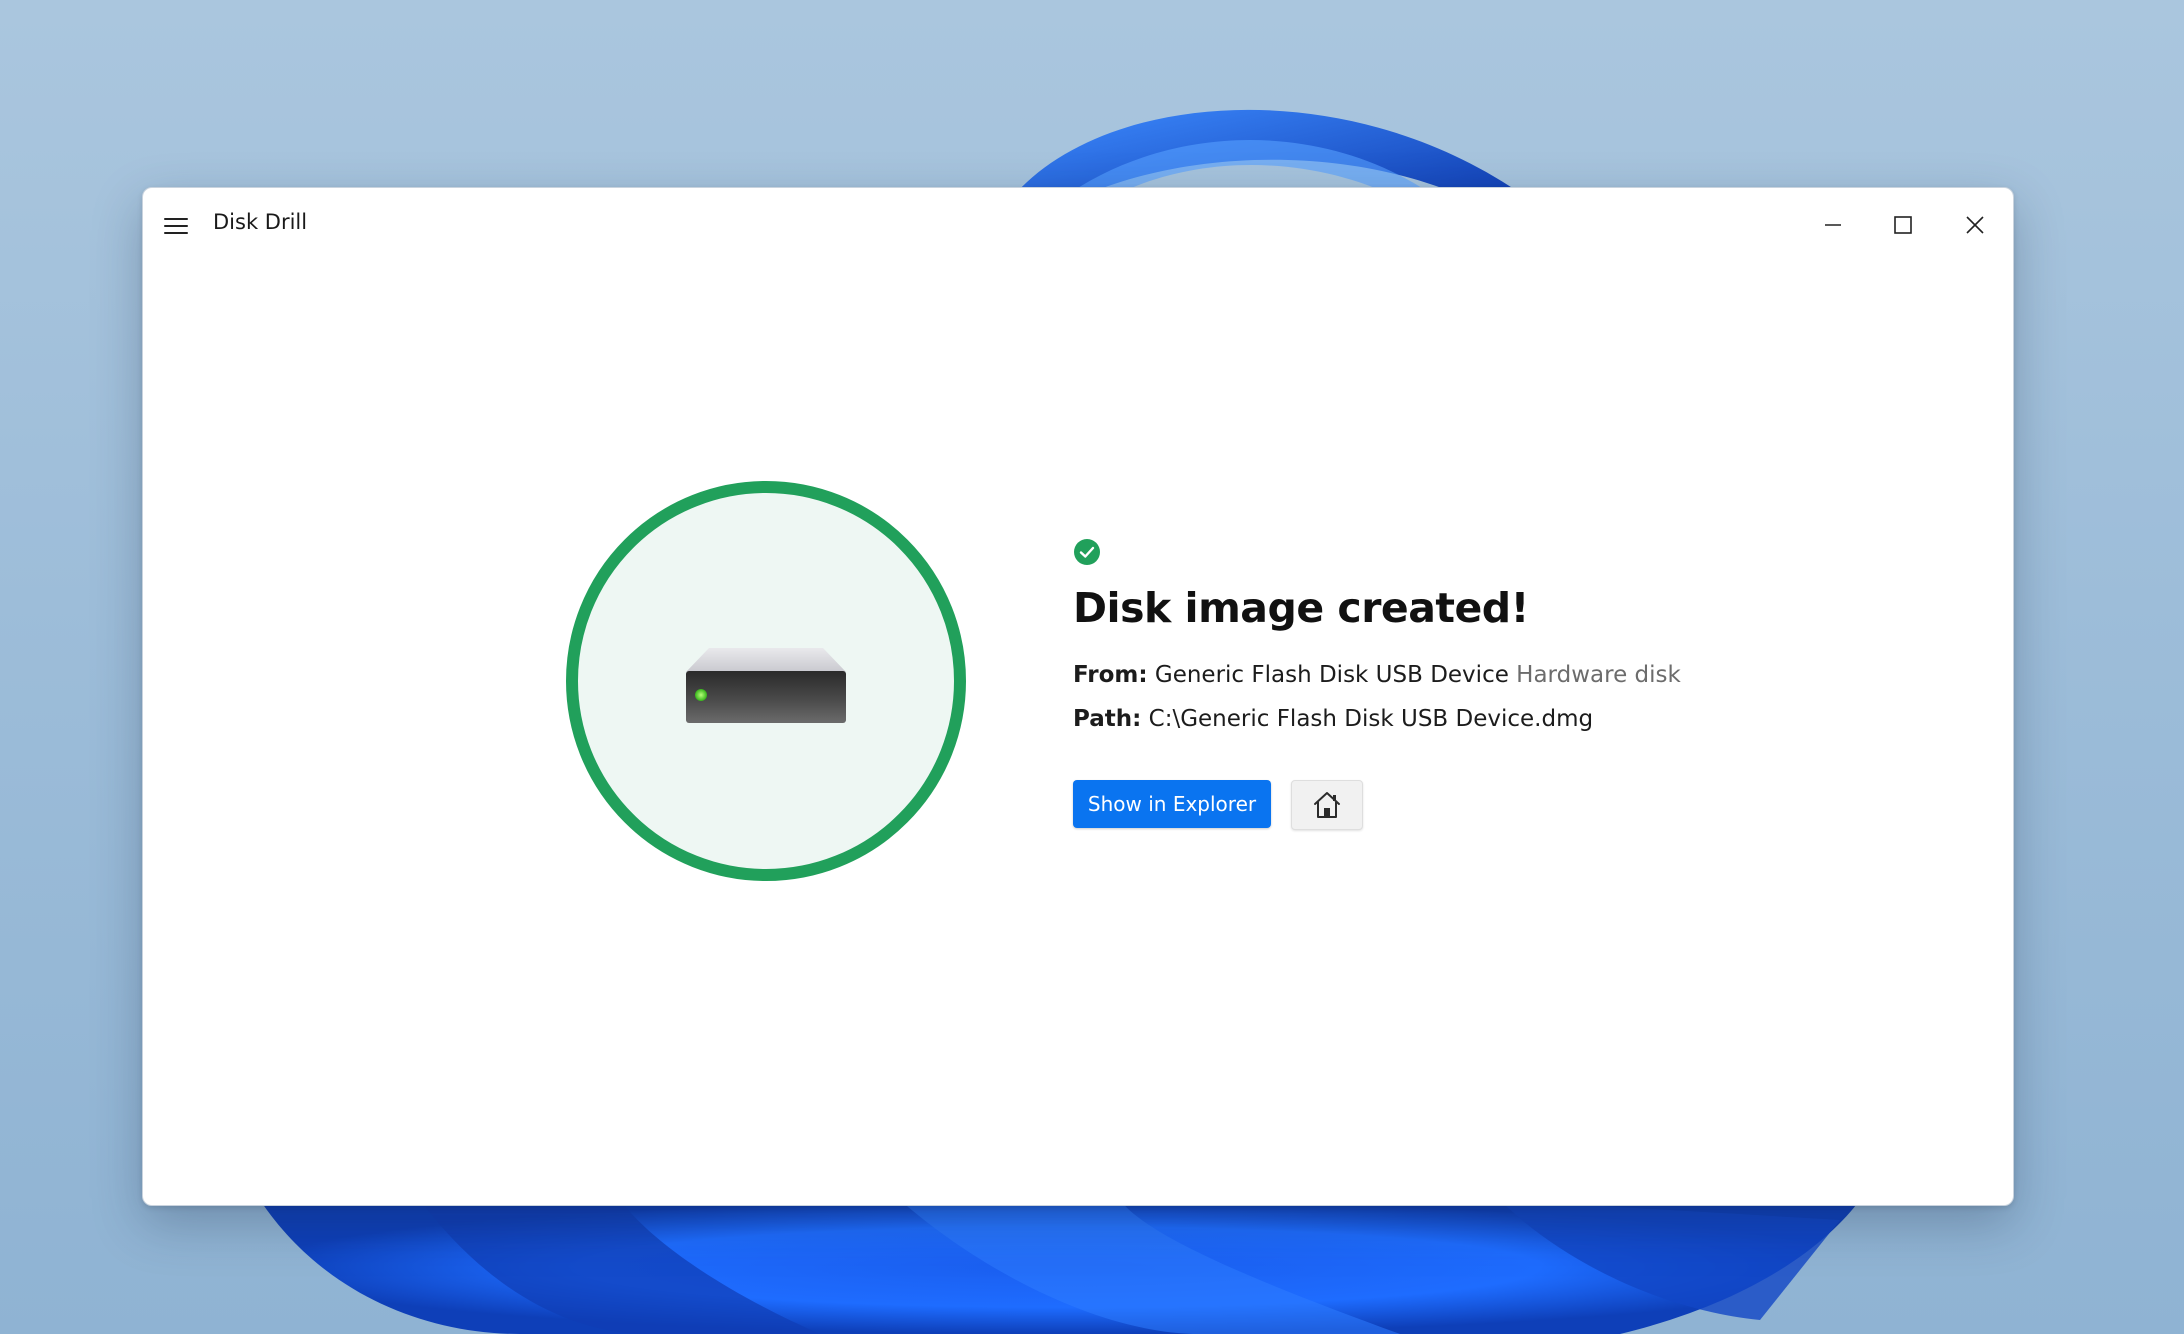 Image resolution: width=2184 pixels, height=1334 pixels. I want to click on check-circle-icon, so click(1087, 552).